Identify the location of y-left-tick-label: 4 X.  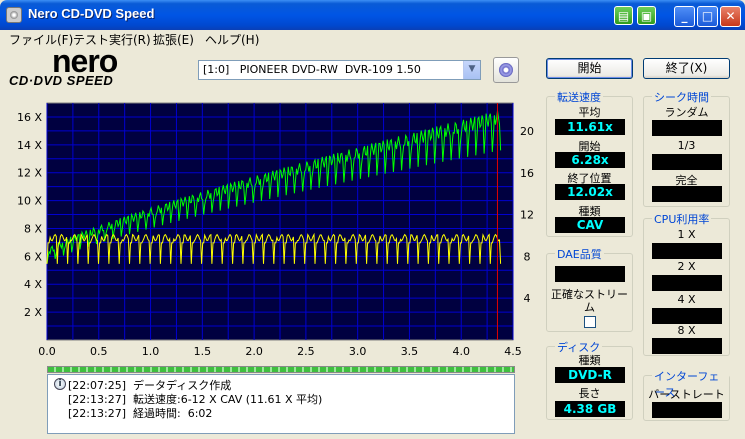
(33, 284).